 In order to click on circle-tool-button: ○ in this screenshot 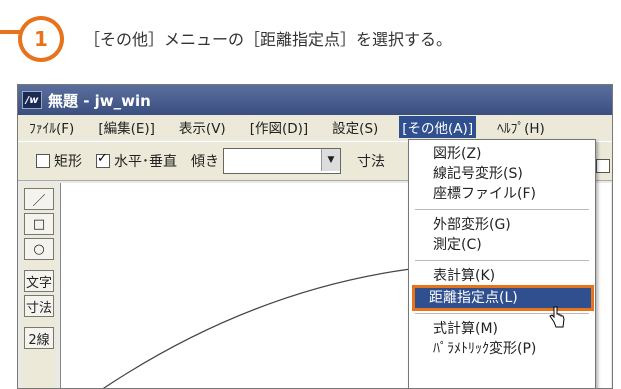, I will do `click(39, 249)`.